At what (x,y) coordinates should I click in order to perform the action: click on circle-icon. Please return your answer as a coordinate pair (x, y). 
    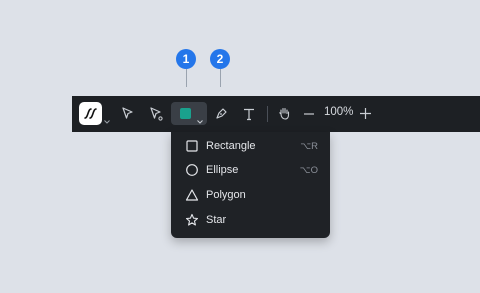
    Looking at the image, I should click on (192, 170).